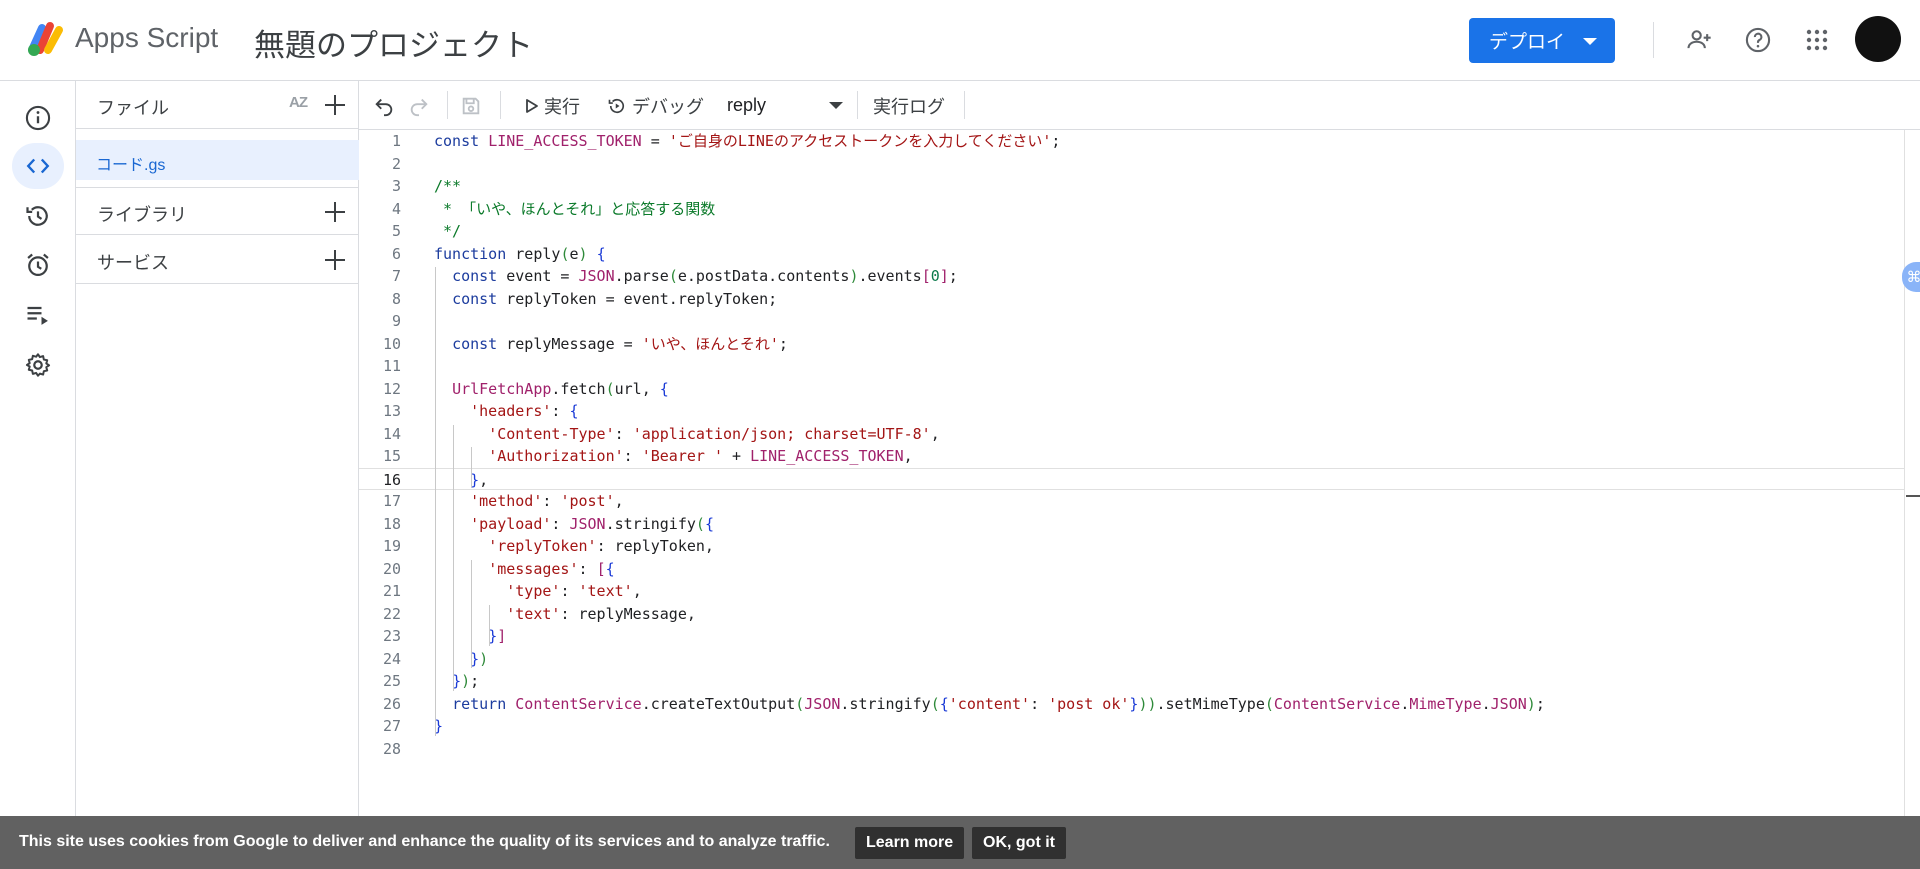  I want to click on line-number: 7, so click(396, 276).